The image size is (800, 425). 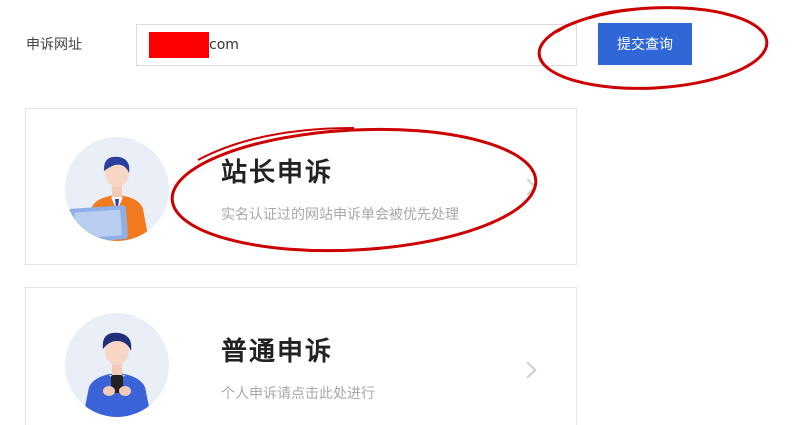 What do you see at coordinates (224, 45) in the screenshot?
I see `url-value: com` at bounding box center [224, 45].